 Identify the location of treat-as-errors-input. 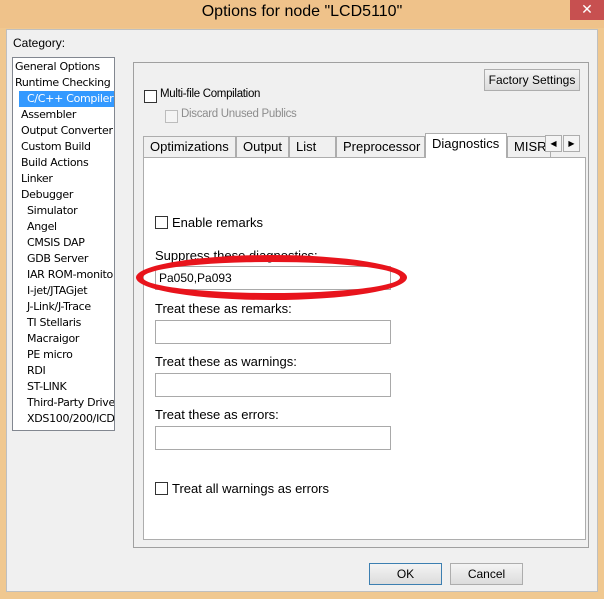
(273, 438).